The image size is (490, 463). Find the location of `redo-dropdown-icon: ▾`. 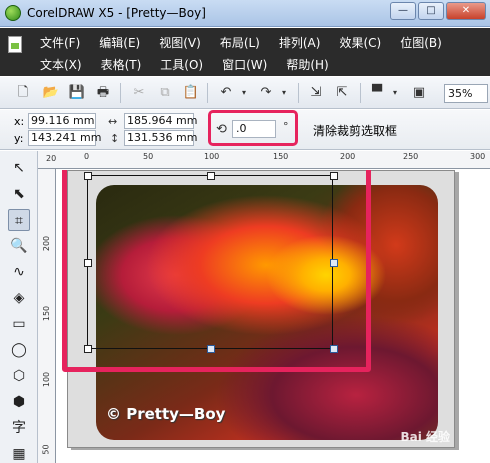

redo-dropdown-icon: ▾ is located at coordinates (284, 93).